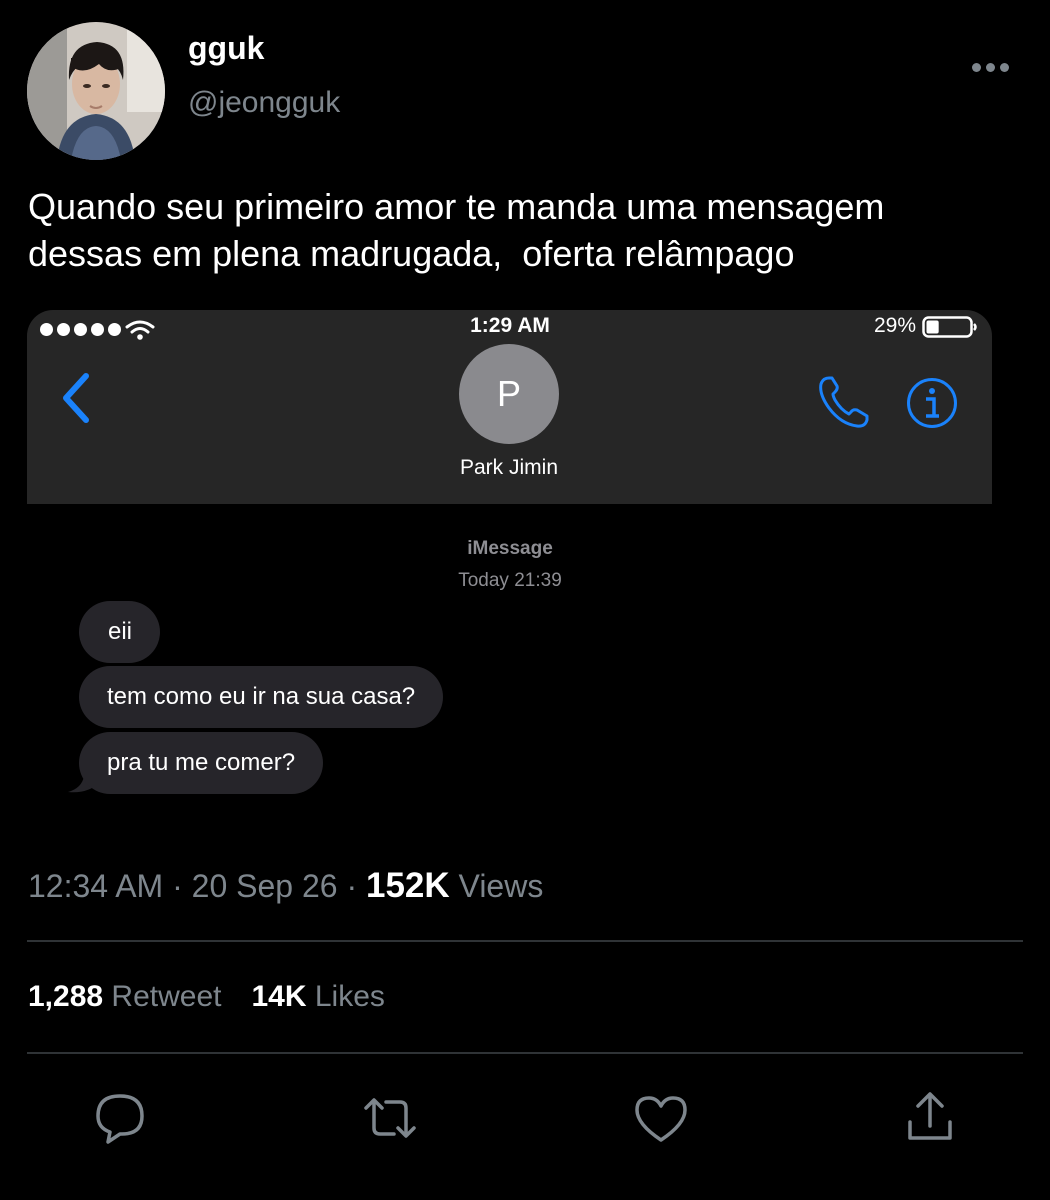  What do you see at coordinates (345, 996) in the screenshot?
I see `likes-label: Likes` at bounding box center [345, 996].